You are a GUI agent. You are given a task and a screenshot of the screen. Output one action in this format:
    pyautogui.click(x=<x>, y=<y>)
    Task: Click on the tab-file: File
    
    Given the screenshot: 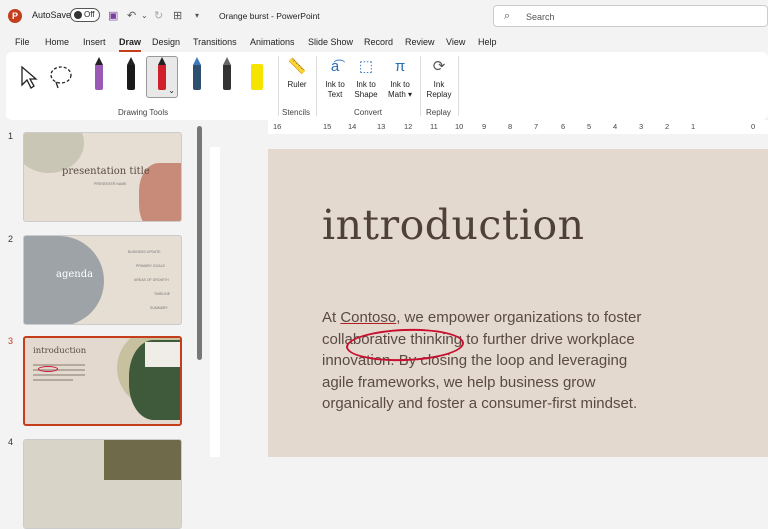 What is the action you would take?
    pyautogui.click(x=22, y=42)
    